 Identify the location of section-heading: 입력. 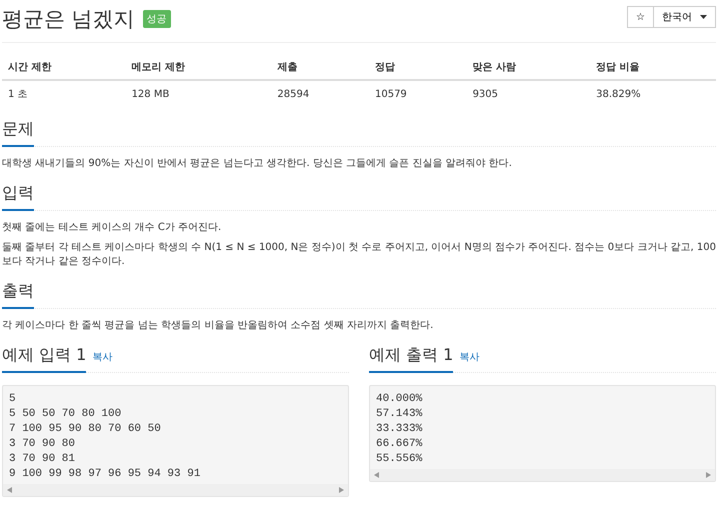
(18, 195).